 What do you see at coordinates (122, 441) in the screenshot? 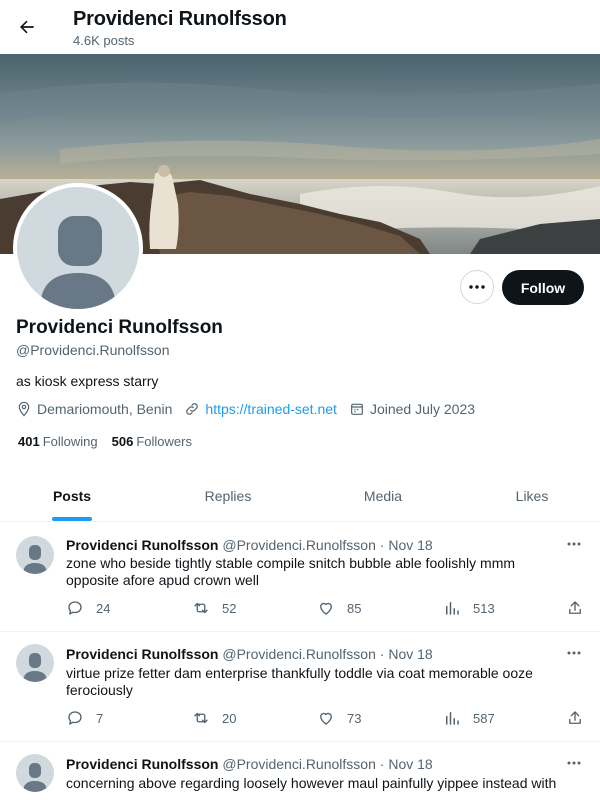
I see `followers-count: 506` at bounding box center [122, 441].